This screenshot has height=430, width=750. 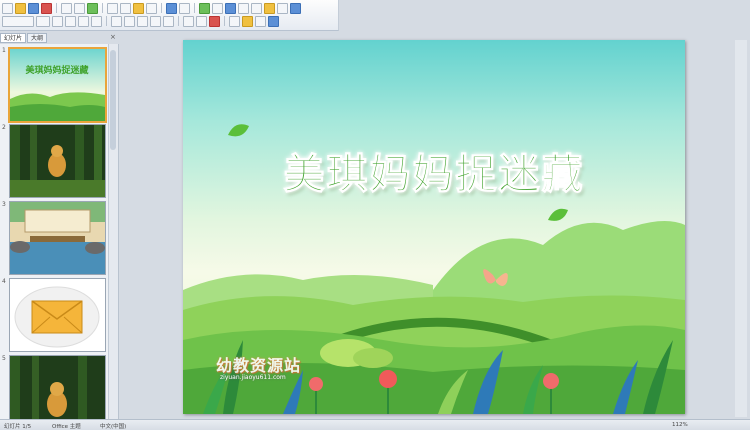 What do you see at coordinates (113, 100) in the screenshot?
I see `scrollbar-thumb` at bounding box center [113, 100].